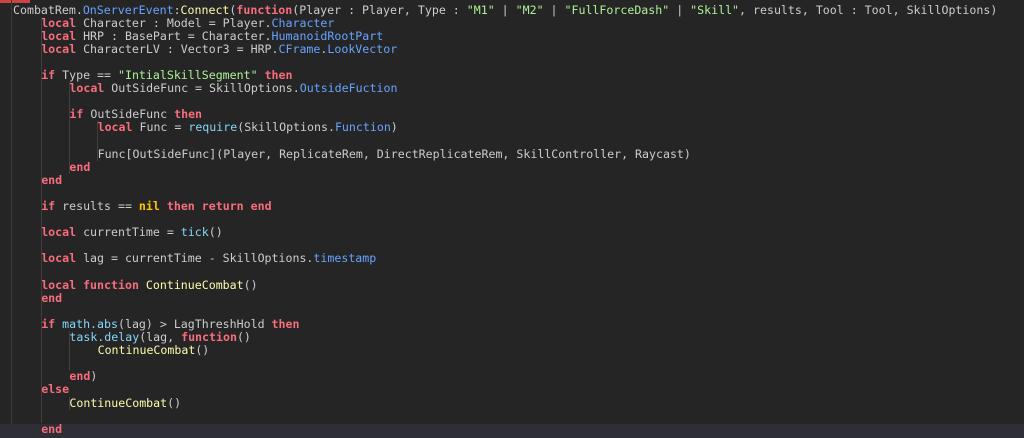 The width and height of the screenshot is (1024, 438). I want to click on code-token: task.delay, so click(104, 337).